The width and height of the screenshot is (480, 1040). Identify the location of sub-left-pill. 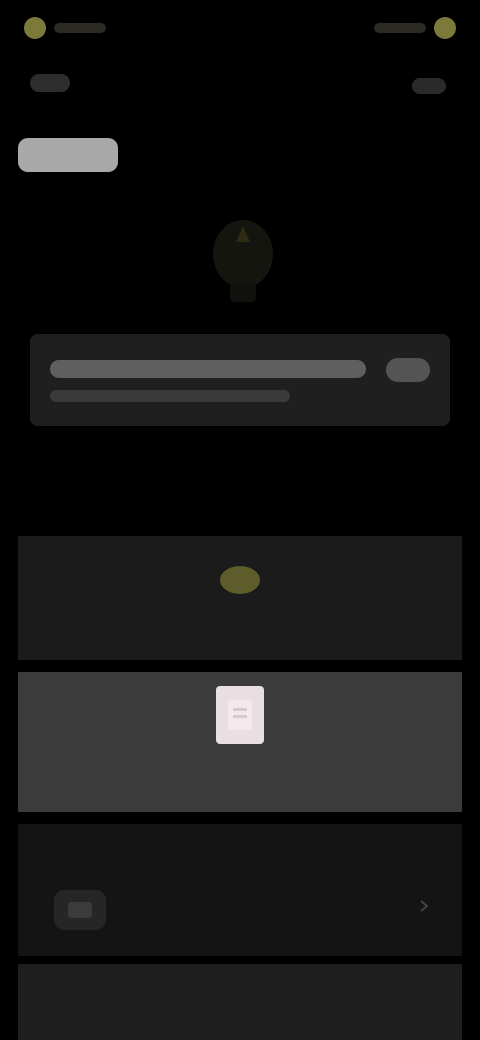
(50, 83).